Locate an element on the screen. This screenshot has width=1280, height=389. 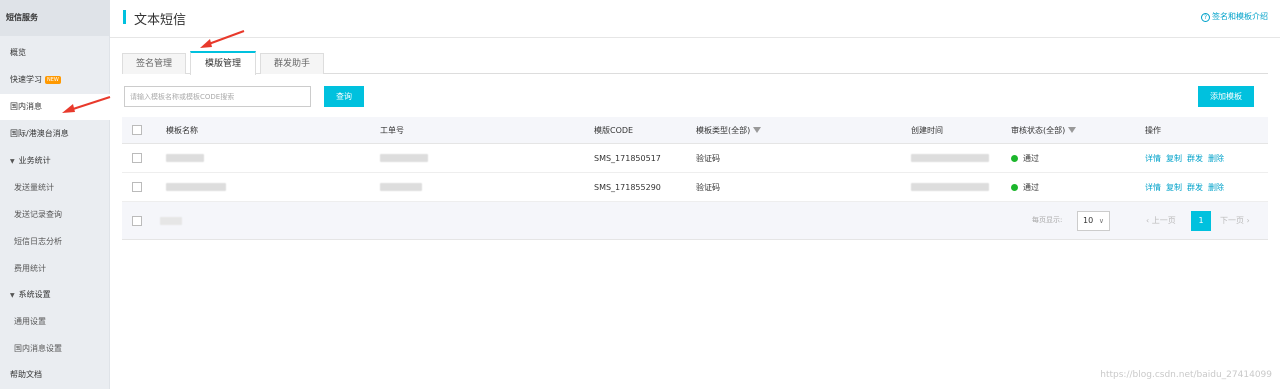
tab-signature: 签名管理 is located at coordinates (154, 63).